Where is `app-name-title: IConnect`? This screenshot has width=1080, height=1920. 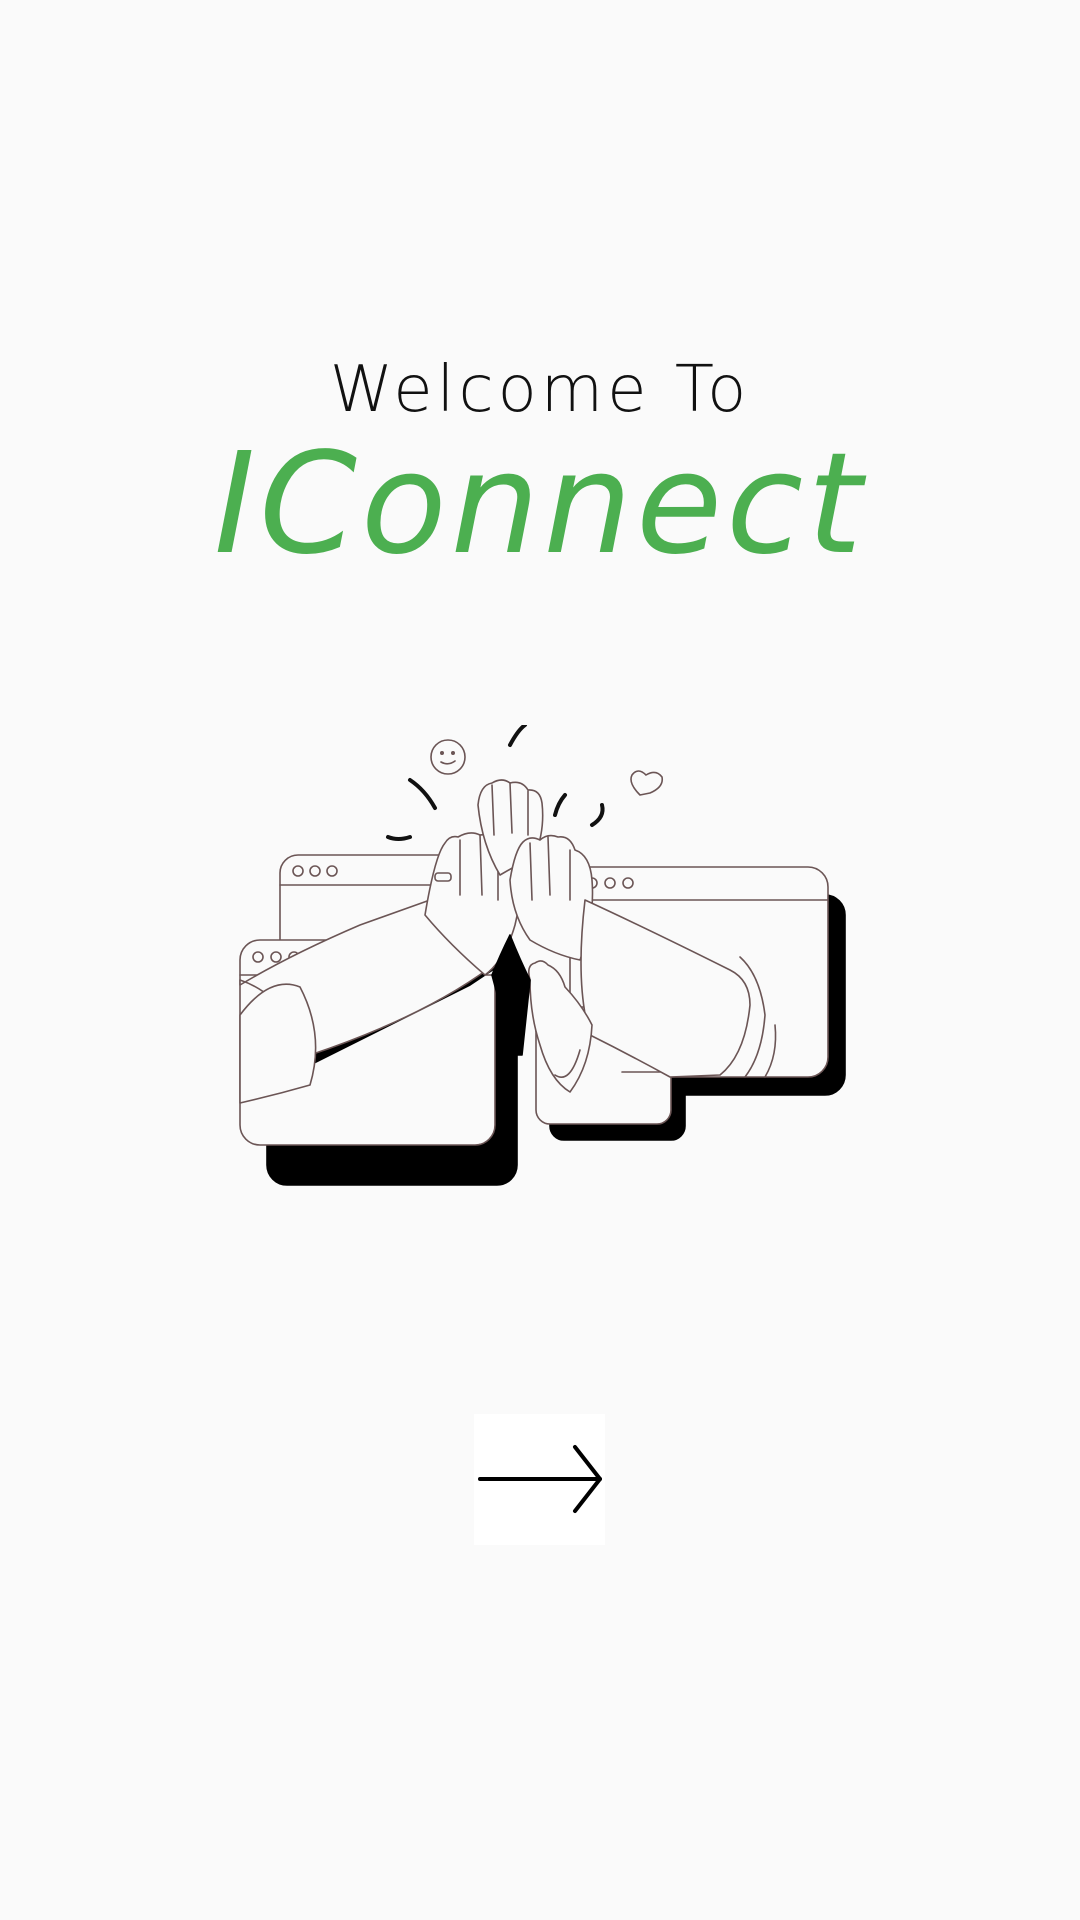 app-name-title: IConnect is located at coordinates (540, 504).